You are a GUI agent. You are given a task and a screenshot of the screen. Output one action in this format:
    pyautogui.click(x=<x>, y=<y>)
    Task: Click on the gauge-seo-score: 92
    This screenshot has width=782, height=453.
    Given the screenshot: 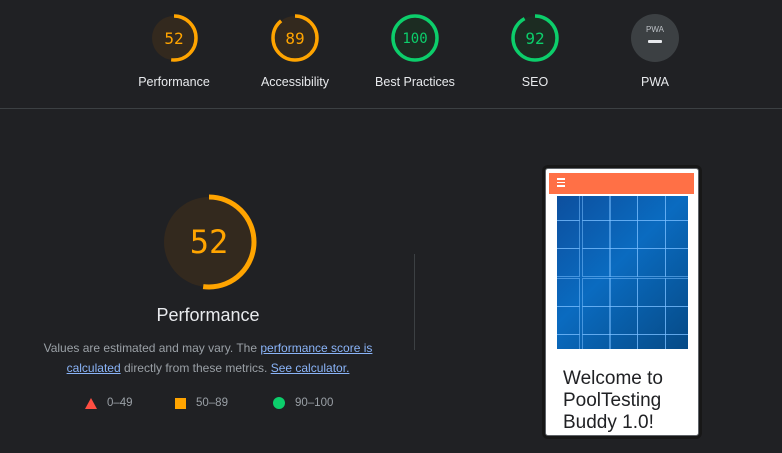 What is the action you would take?
    pyautogui.click(x=534, y=38)
    